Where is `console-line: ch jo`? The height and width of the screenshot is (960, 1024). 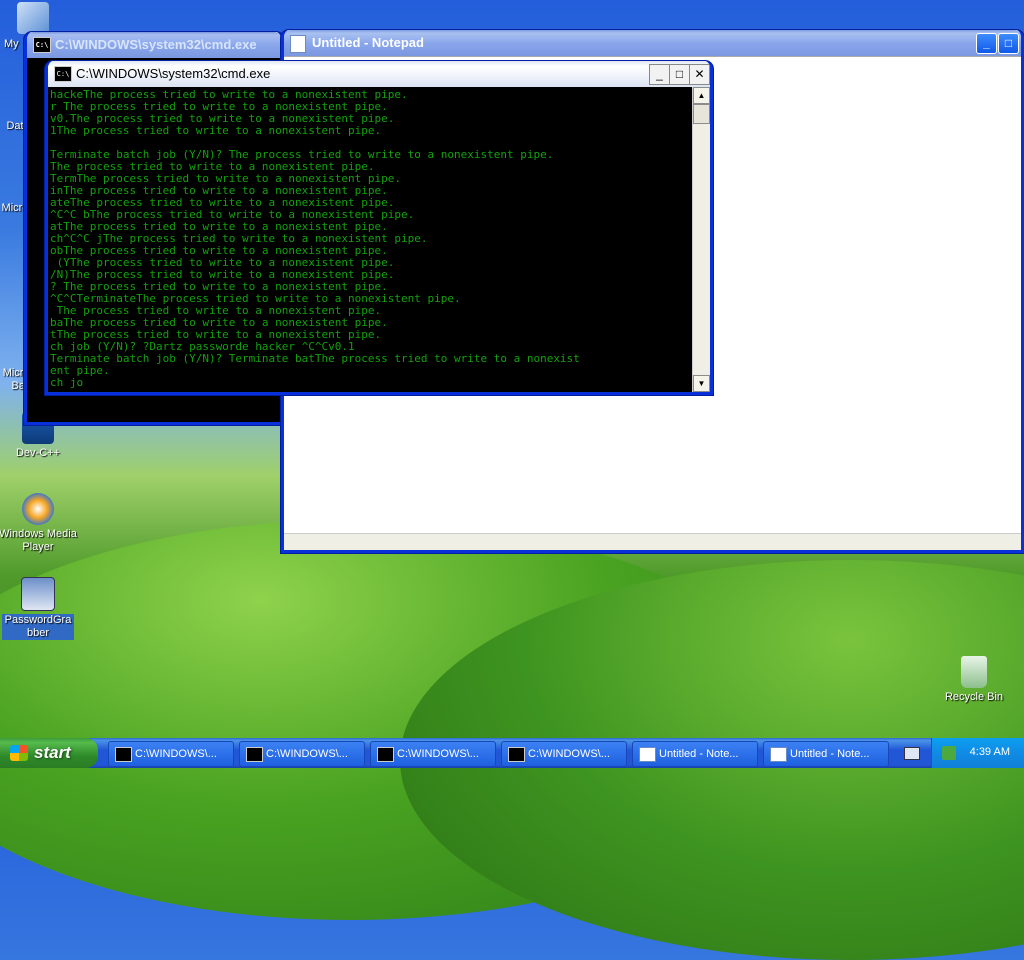 console-line: ch jo is located at coordinates (67, 382).